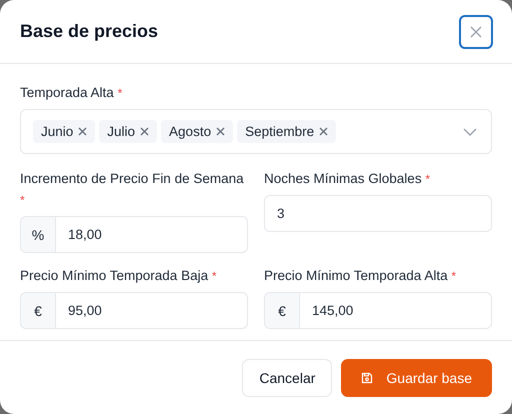 This screenshot has width=512, height=414. What do you see at coordinates (280, 213) in the screenshot?
I see `input-value: 3` at bounding box center [280, 213].